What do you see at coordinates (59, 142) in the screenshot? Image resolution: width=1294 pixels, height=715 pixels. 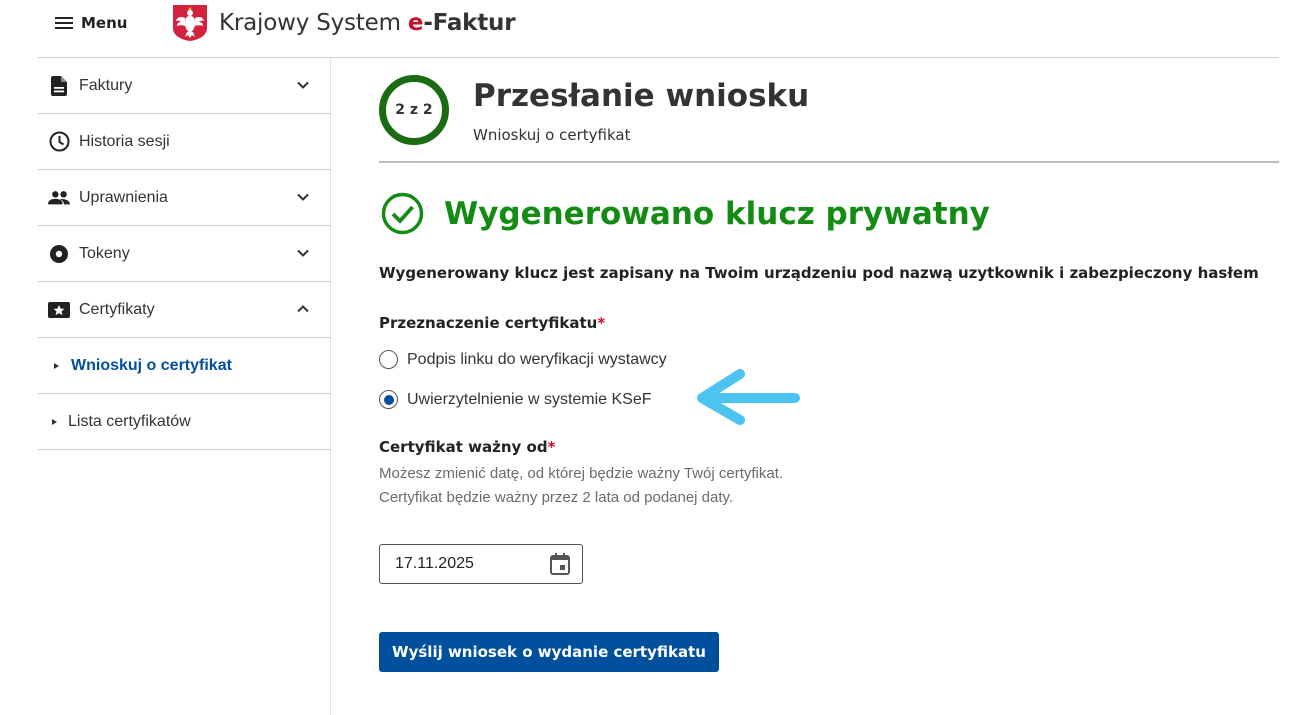 I see `clock-icon` at bounding box center [59, 142].